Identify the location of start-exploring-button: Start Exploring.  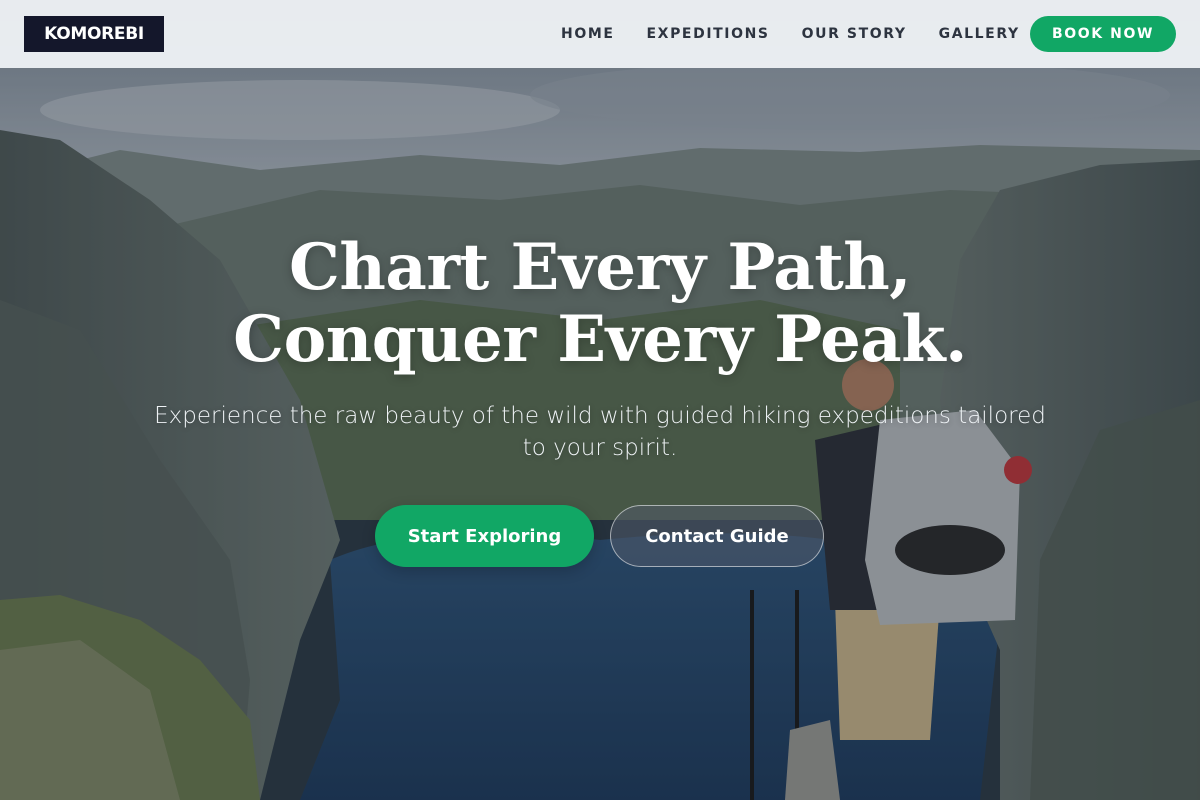
(484, 536).